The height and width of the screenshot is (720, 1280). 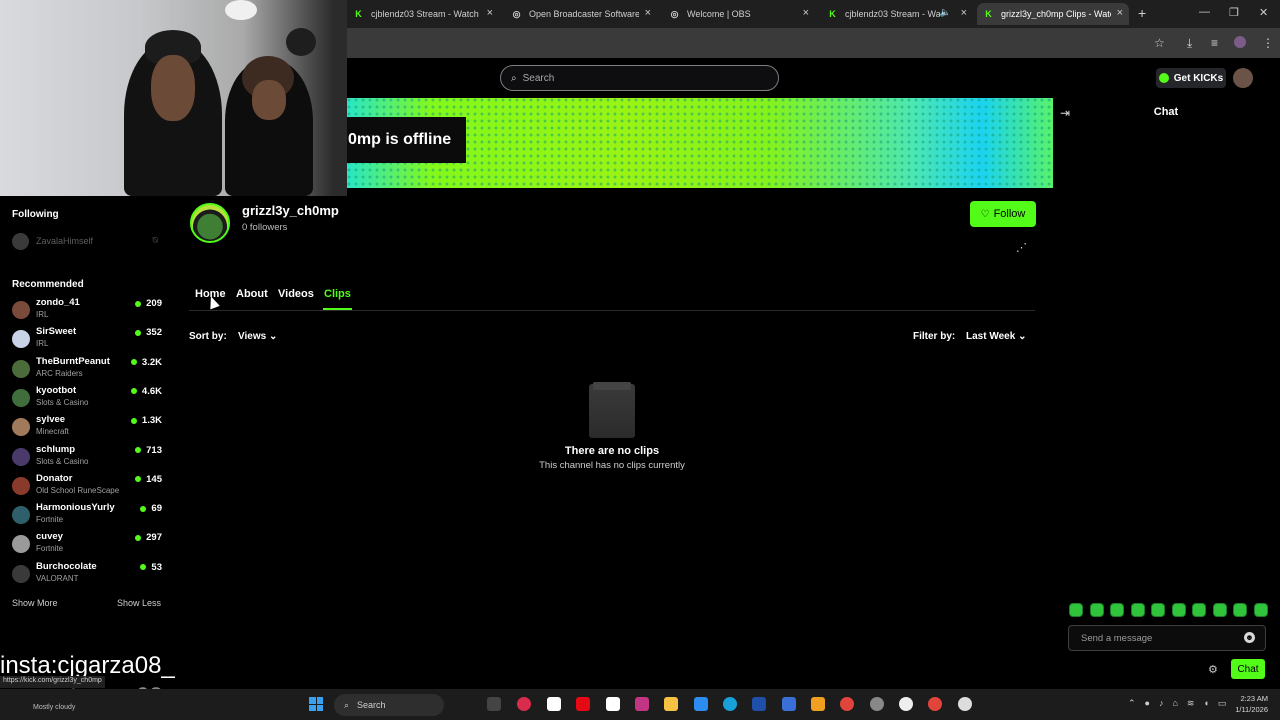 I want to click on new-tab-icon: +, so click(x=1142, y=13).